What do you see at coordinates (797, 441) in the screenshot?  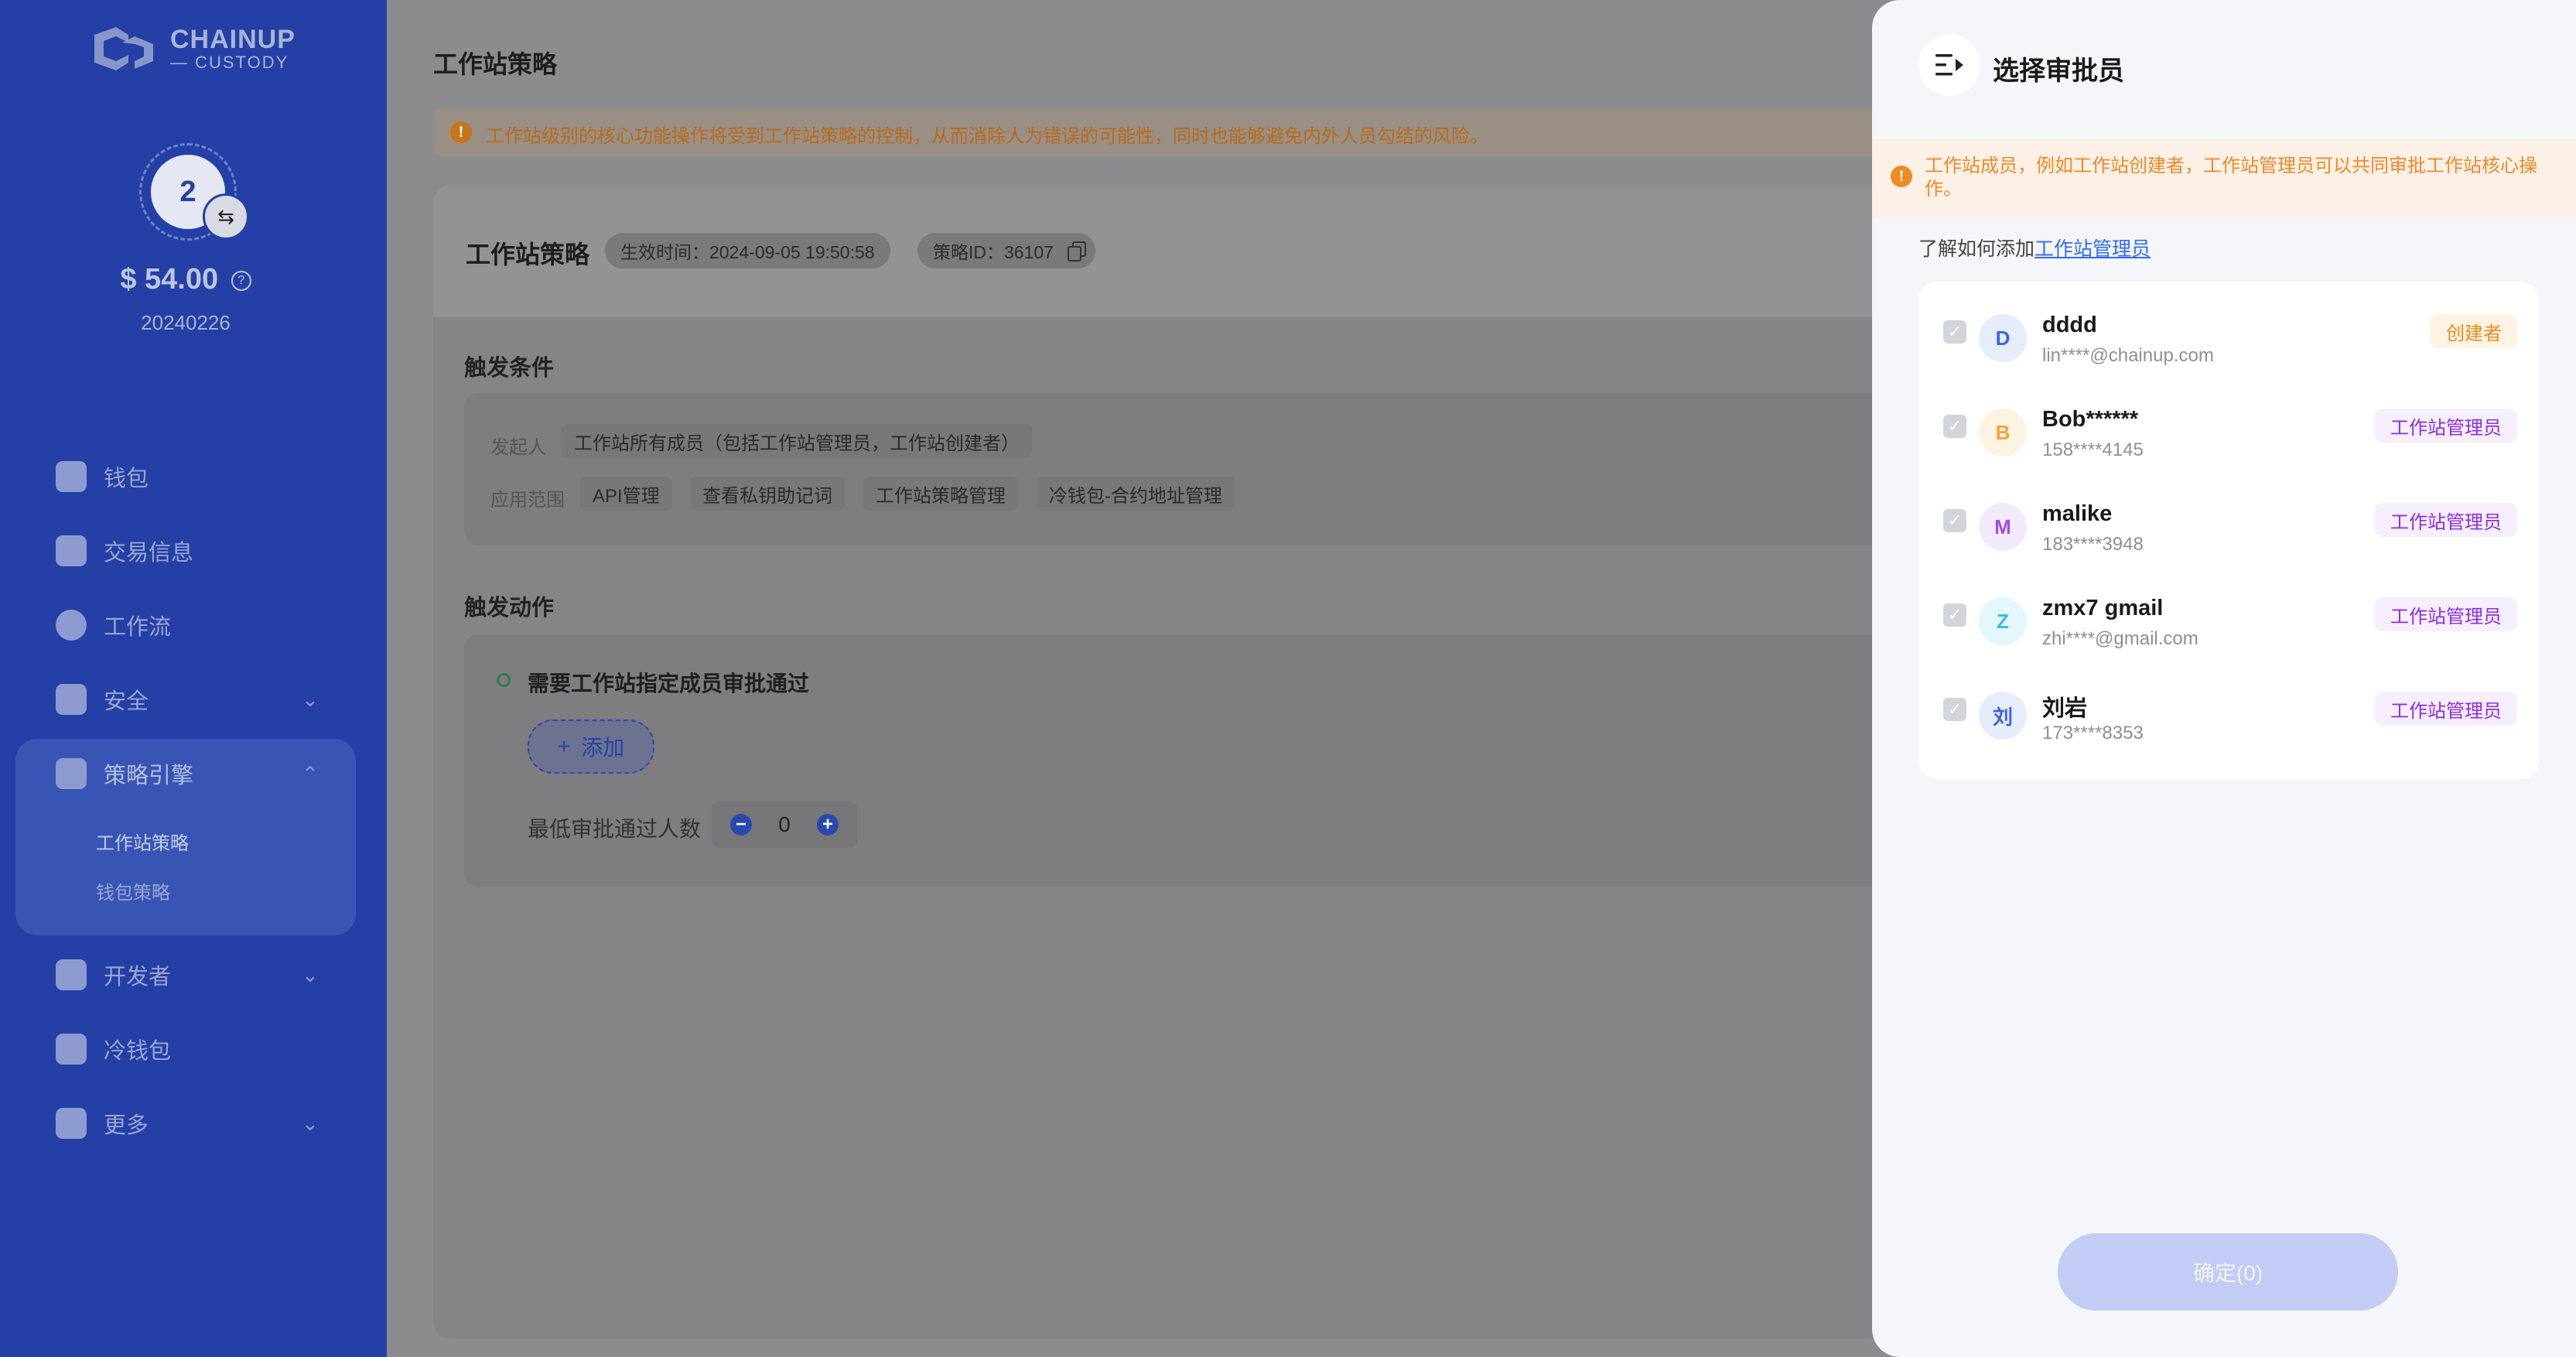 I see `initiator-value: 工作站所有成员（包括工作站管理员，工作站创建者）` at bounding box center [797, 441].